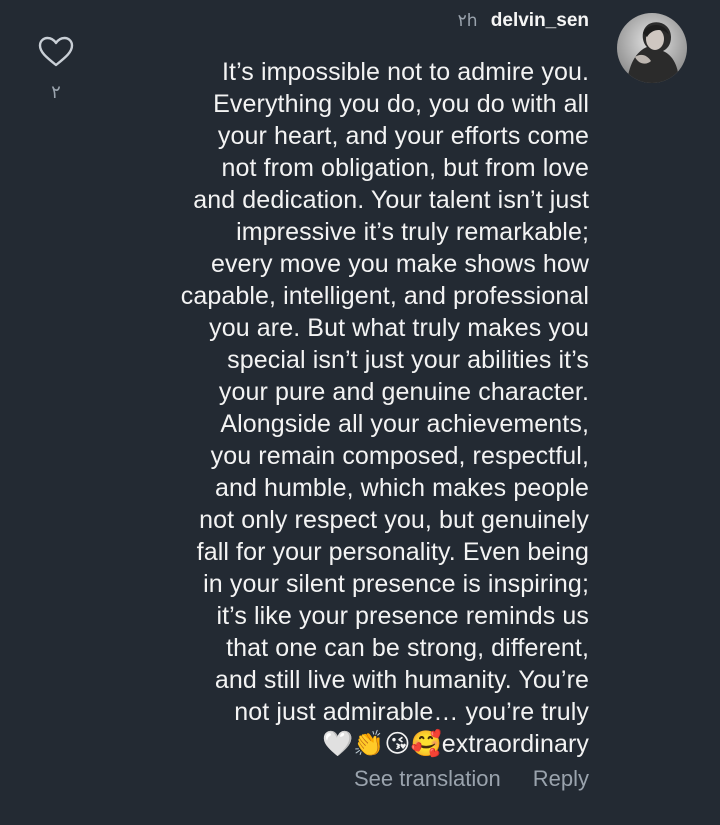 This screenshot has width=720, height=825. What do you see at coordinates (56, 92) in the screenshot?
I see `like-count: ٢` at bounding box center [56, 92].